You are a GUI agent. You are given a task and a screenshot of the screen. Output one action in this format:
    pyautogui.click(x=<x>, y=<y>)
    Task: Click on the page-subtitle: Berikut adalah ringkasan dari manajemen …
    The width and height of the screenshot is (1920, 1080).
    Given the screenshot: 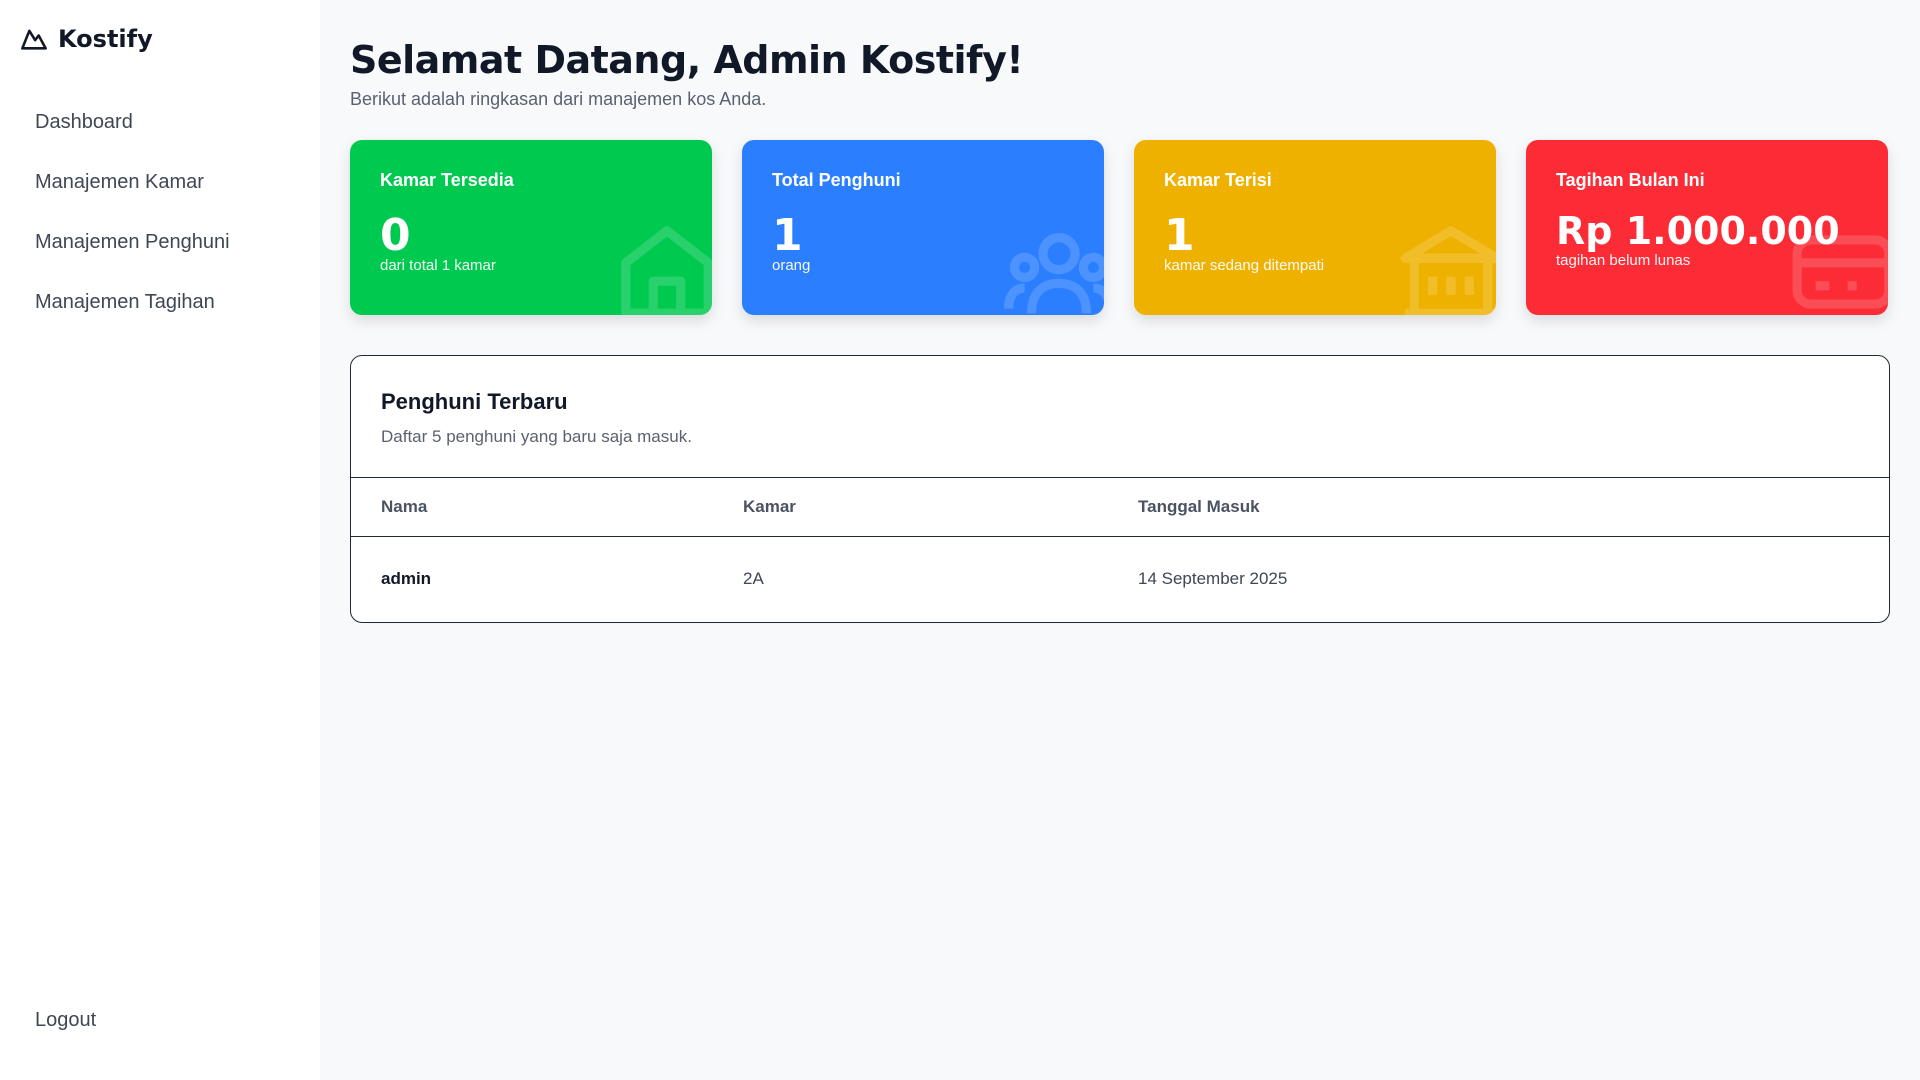 What is the action you would take?
    pyautogui.click(x=558, y=99)
    